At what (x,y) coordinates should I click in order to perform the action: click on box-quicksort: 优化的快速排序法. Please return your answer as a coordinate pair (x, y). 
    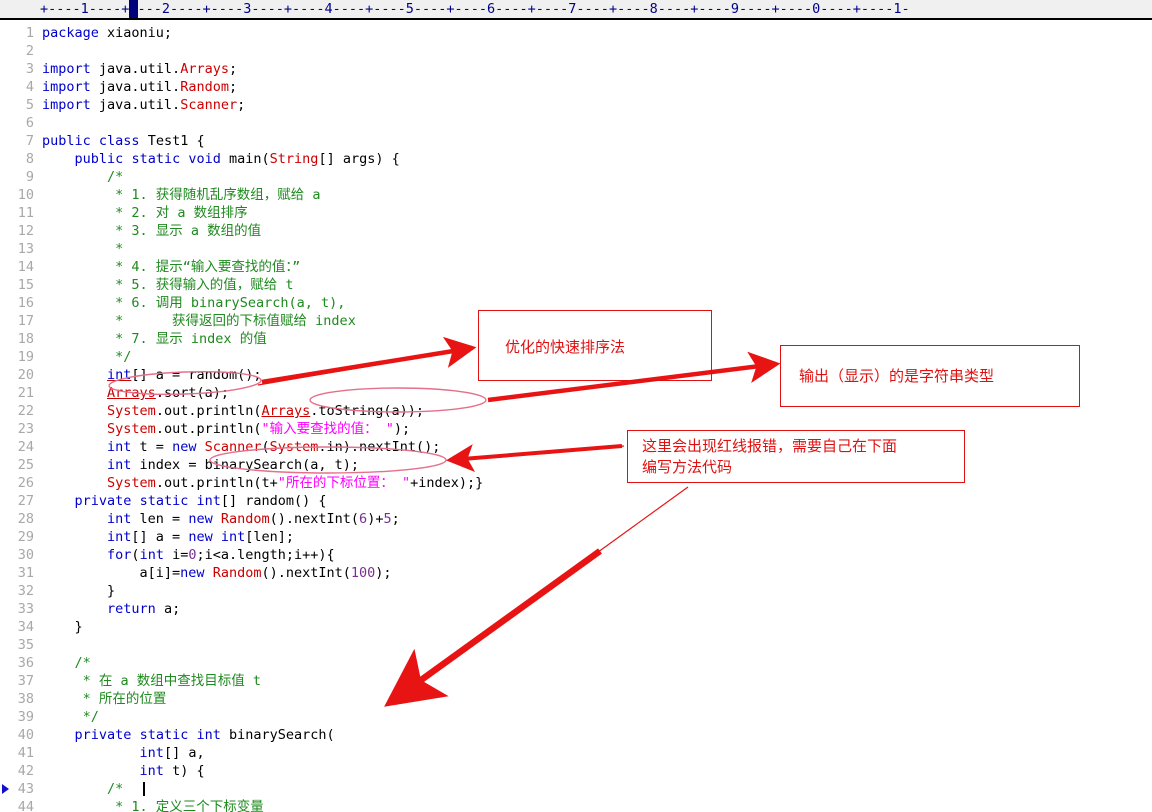
    Looking at the image, I should click on (595, 345).